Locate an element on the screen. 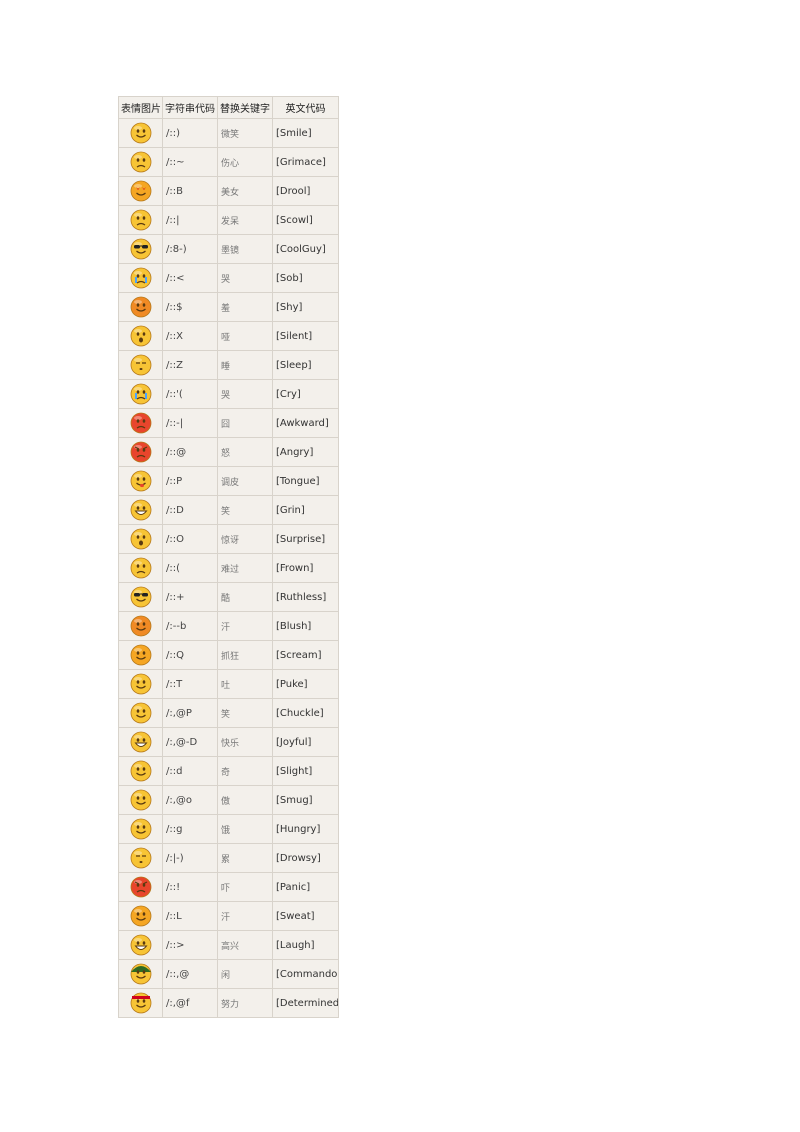  puke-icon is located at coordinates (141, 684).